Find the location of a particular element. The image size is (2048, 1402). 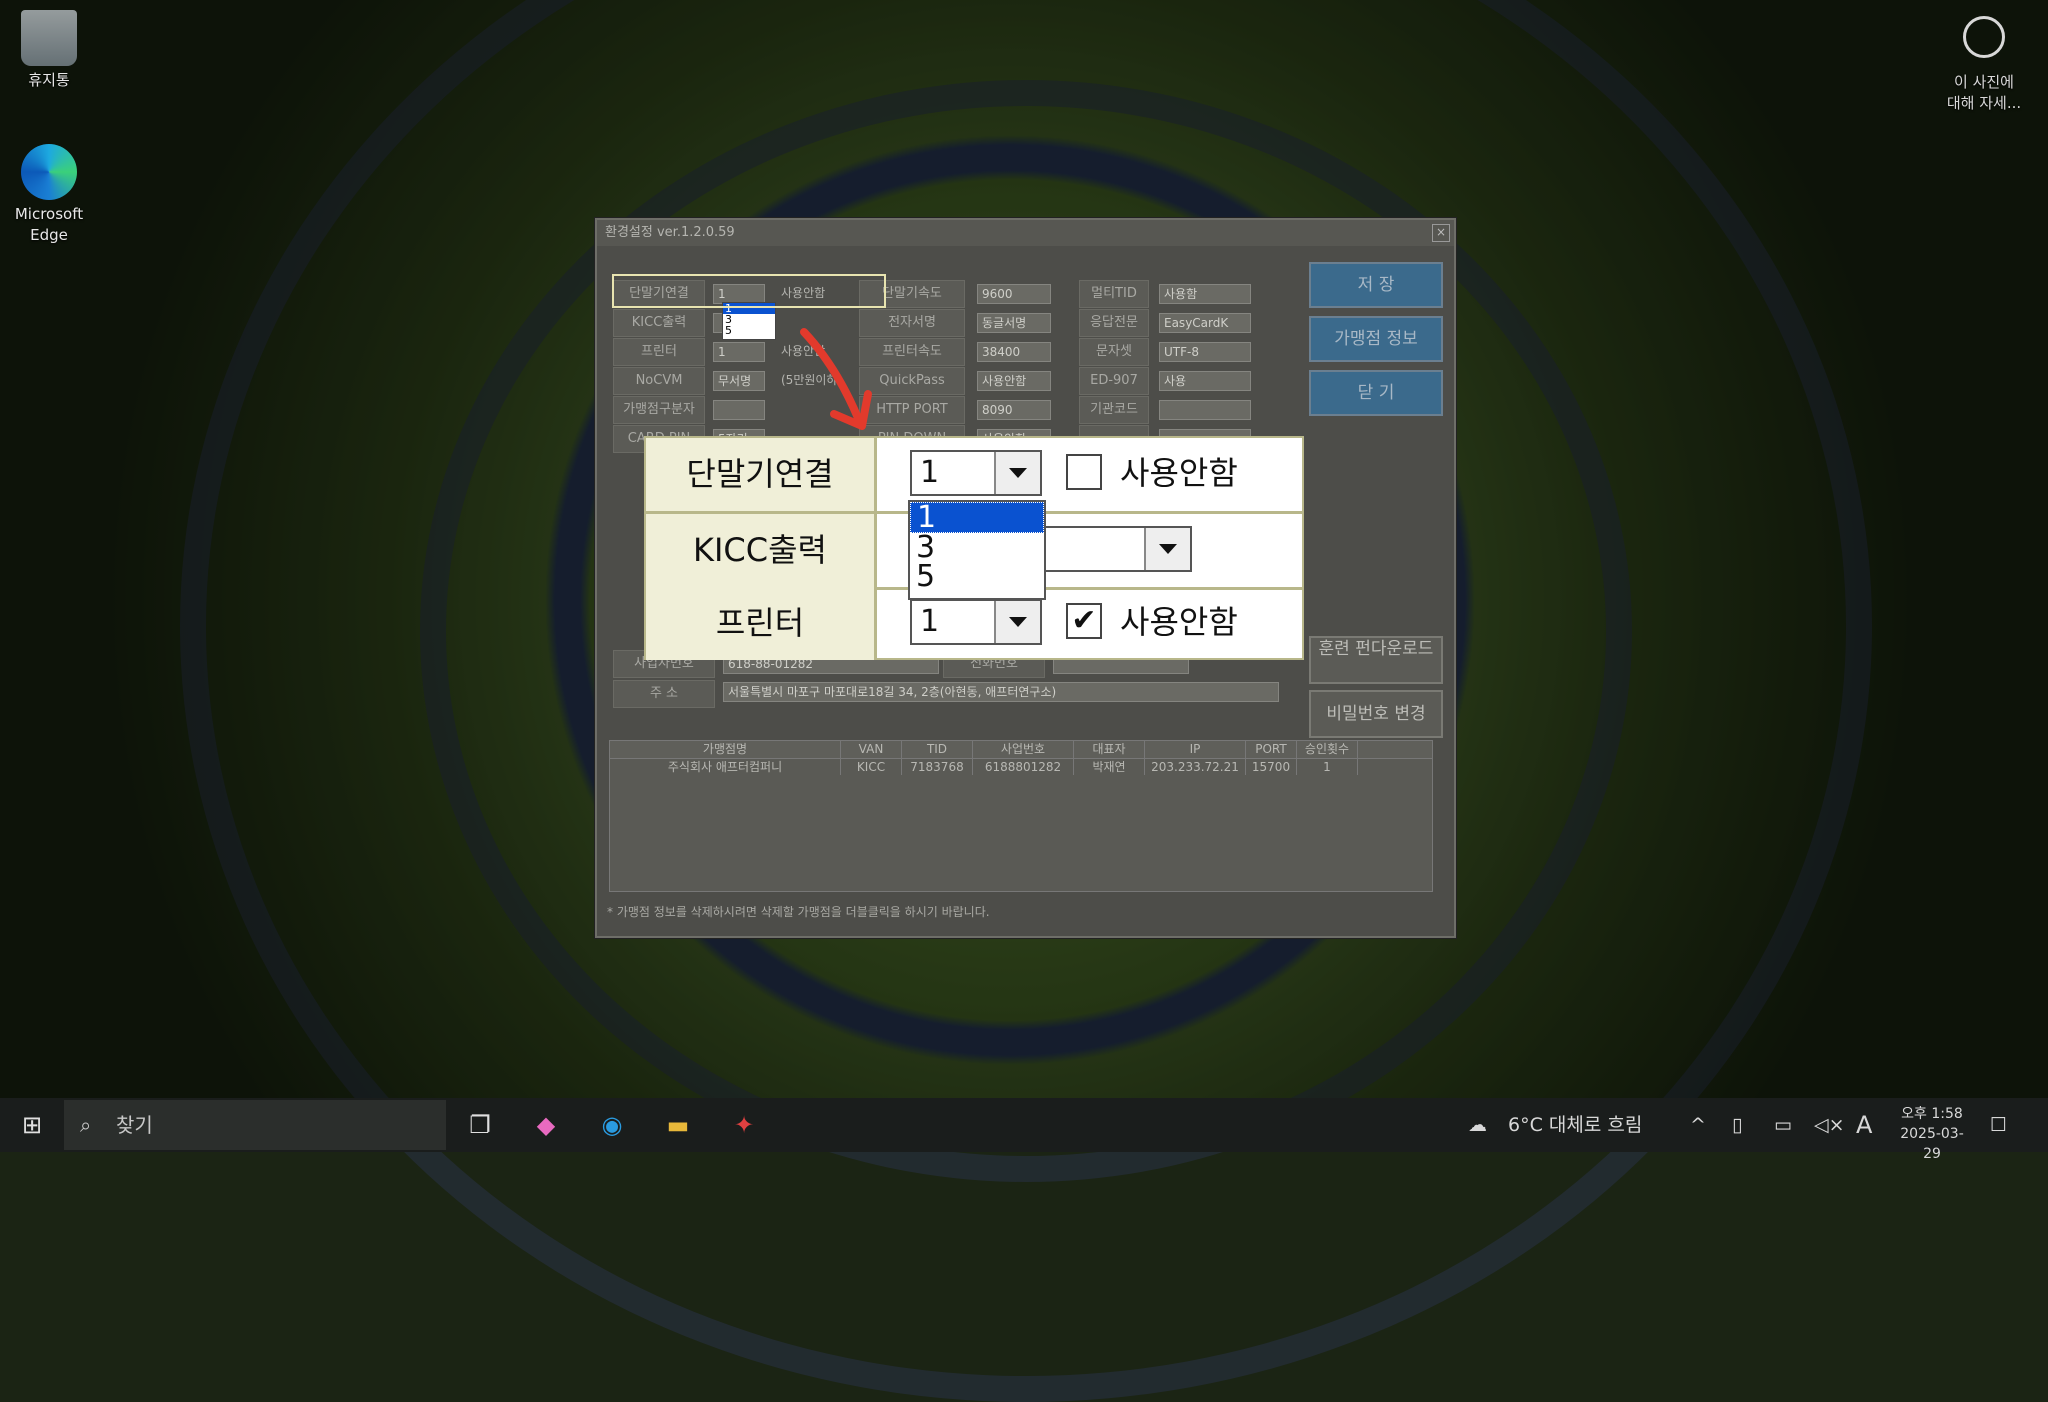

setting-label: 멀티TID is located at coordinates (1114, 294).